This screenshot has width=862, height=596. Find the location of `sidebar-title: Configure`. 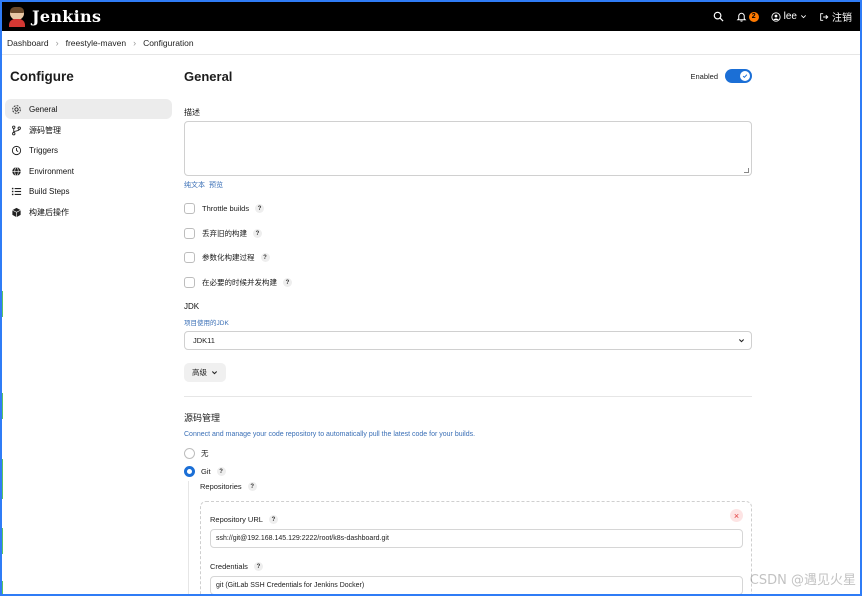

sidebar-title: Configure is located at coordinates (42, 76).